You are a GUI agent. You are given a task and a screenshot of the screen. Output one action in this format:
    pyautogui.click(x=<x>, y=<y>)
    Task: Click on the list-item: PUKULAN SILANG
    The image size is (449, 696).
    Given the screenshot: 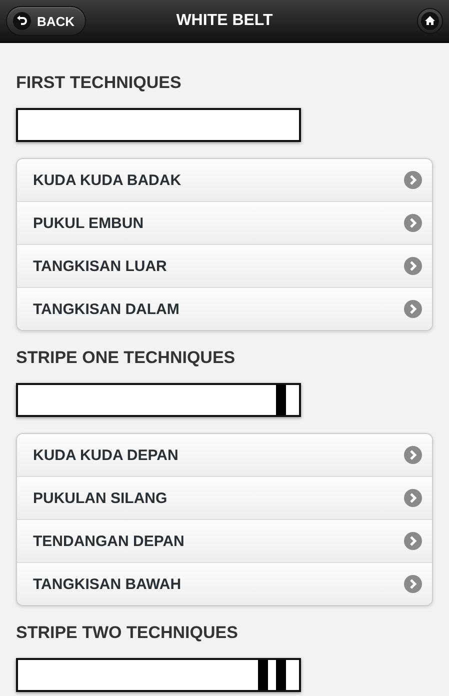 What is the action you would take?
    pyautogui.click(x=224, y=497)
    